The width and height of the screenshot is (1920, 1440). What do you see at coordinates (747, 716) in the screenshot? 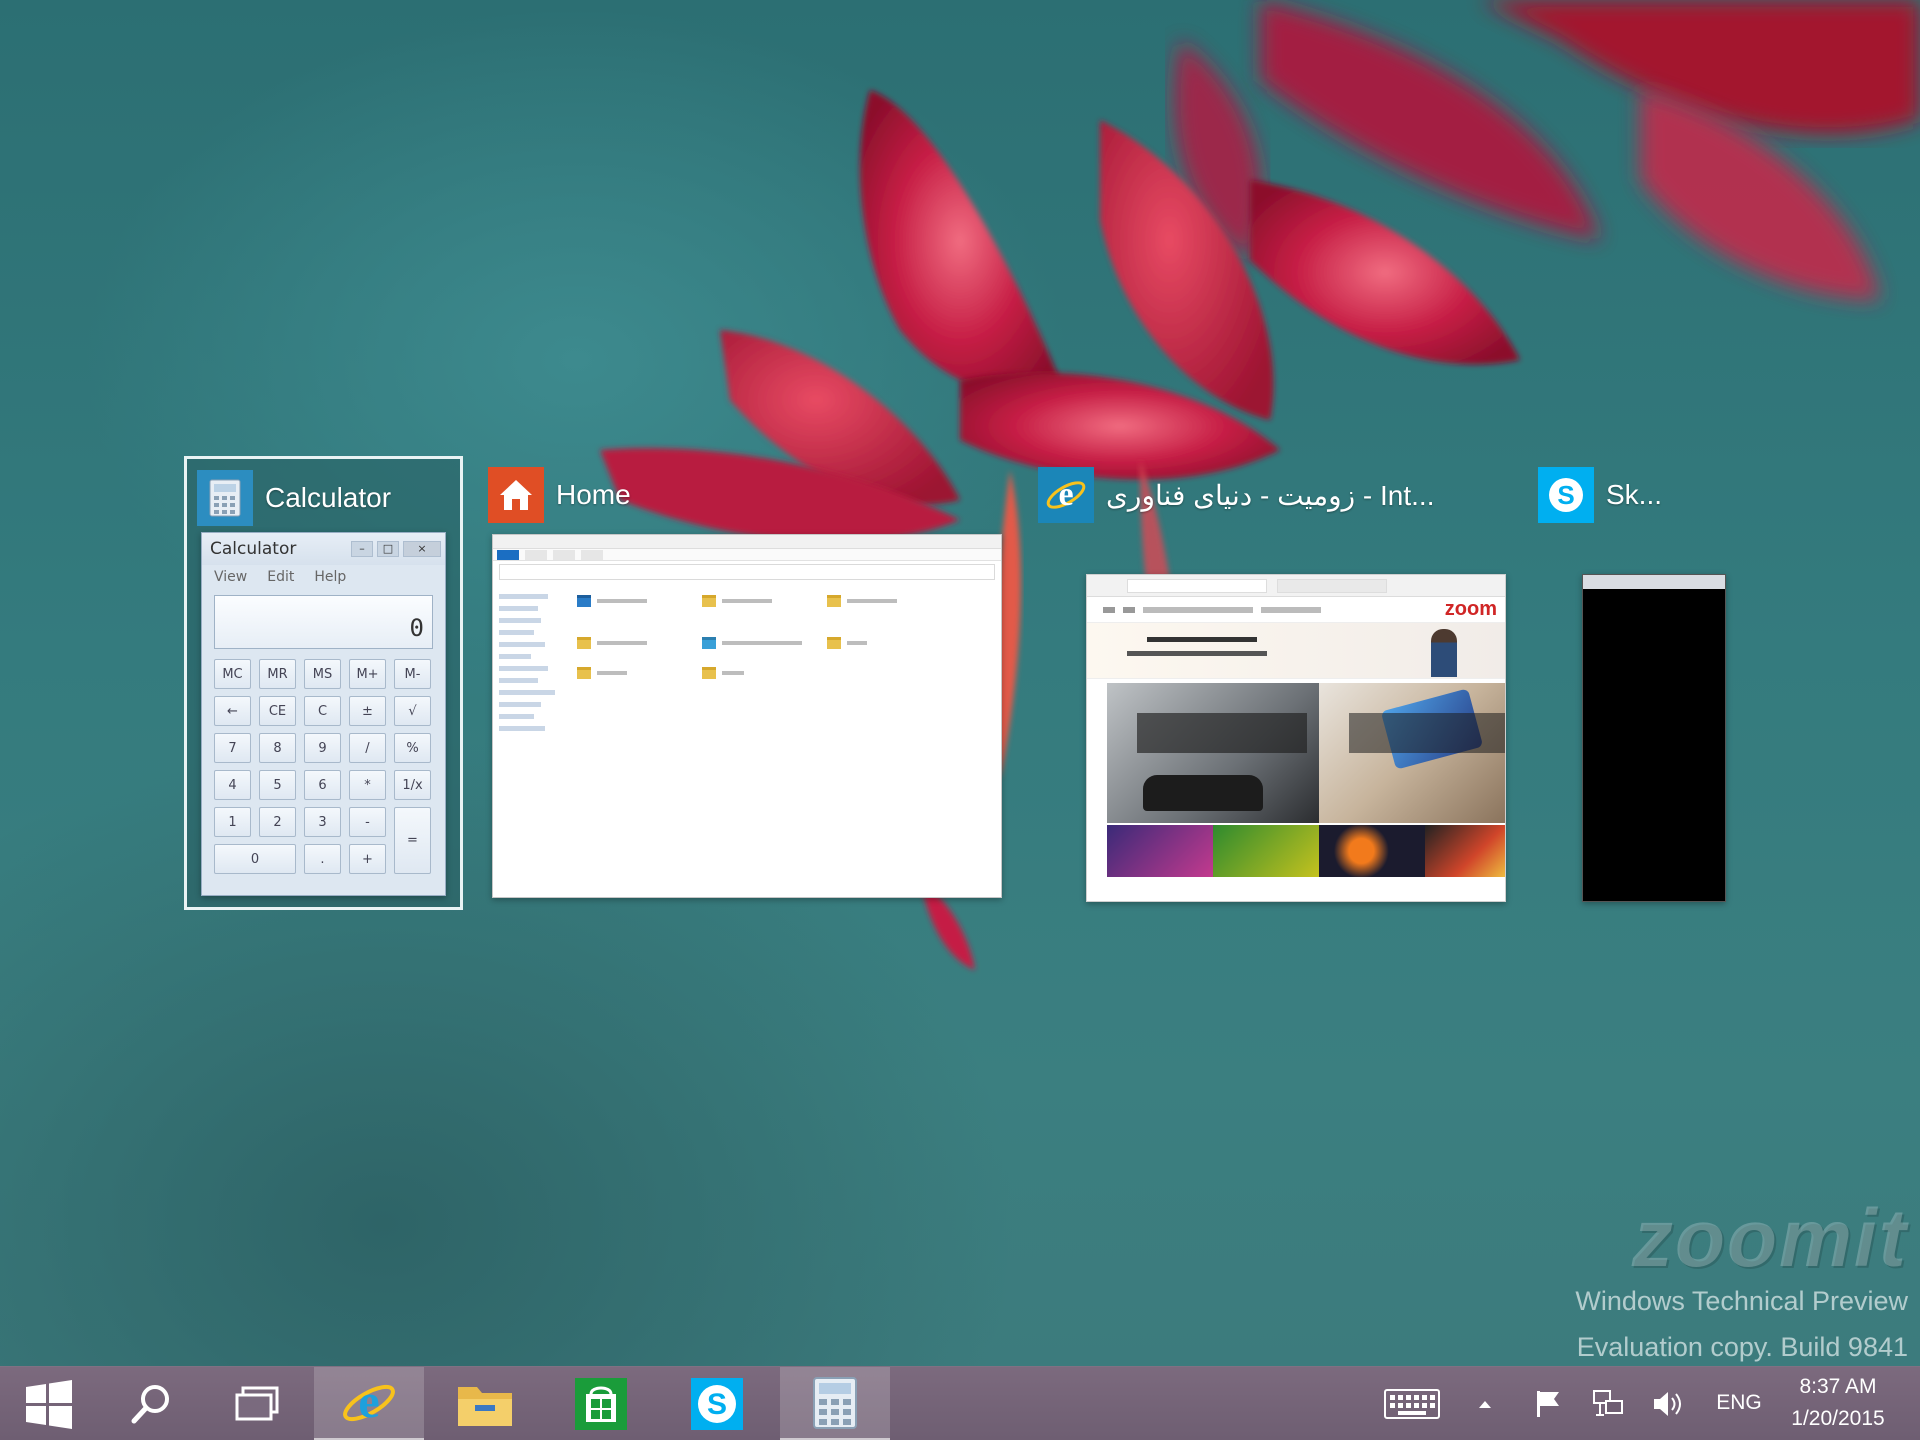
I see `file-explorer-thumbnail` at bounding box center [747, 716].